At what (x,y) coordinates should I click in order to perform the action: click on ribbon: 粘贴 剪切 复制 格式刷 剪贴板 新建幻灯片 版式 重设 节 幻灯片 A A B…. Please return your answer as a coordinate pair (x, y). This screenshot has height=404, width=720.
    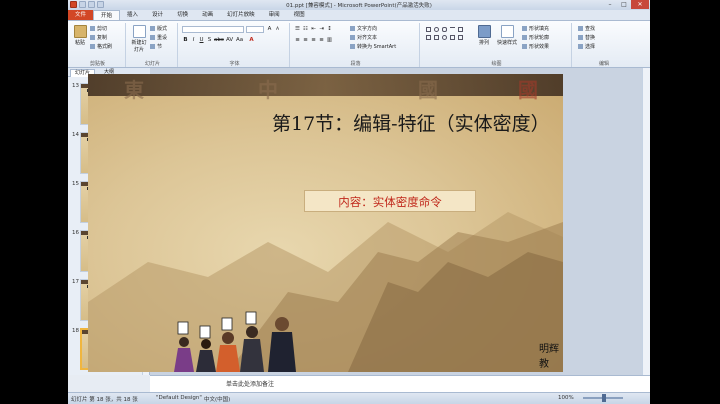
    Looking at the image, I should click on (359, 44).